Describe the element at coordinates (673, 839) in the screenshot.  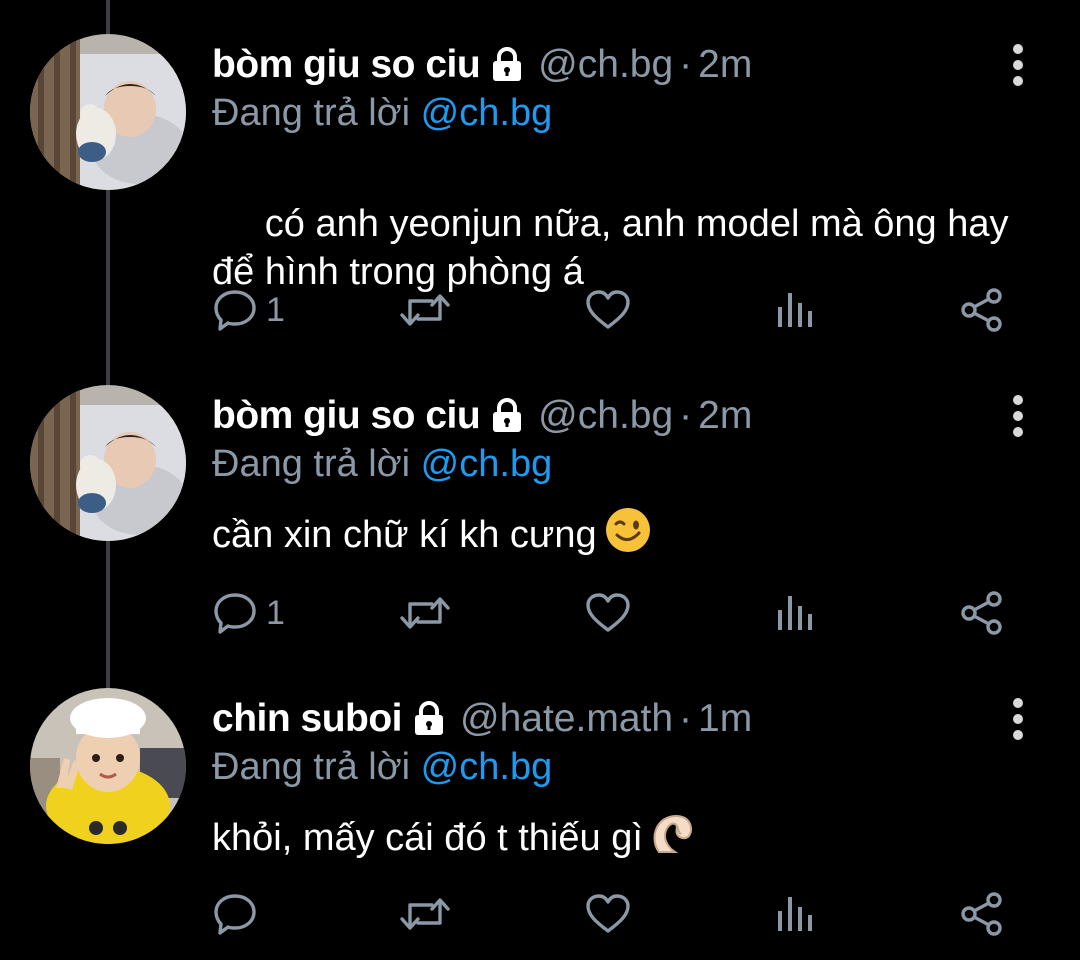
I see `pinching-hand-emoji` at that location.